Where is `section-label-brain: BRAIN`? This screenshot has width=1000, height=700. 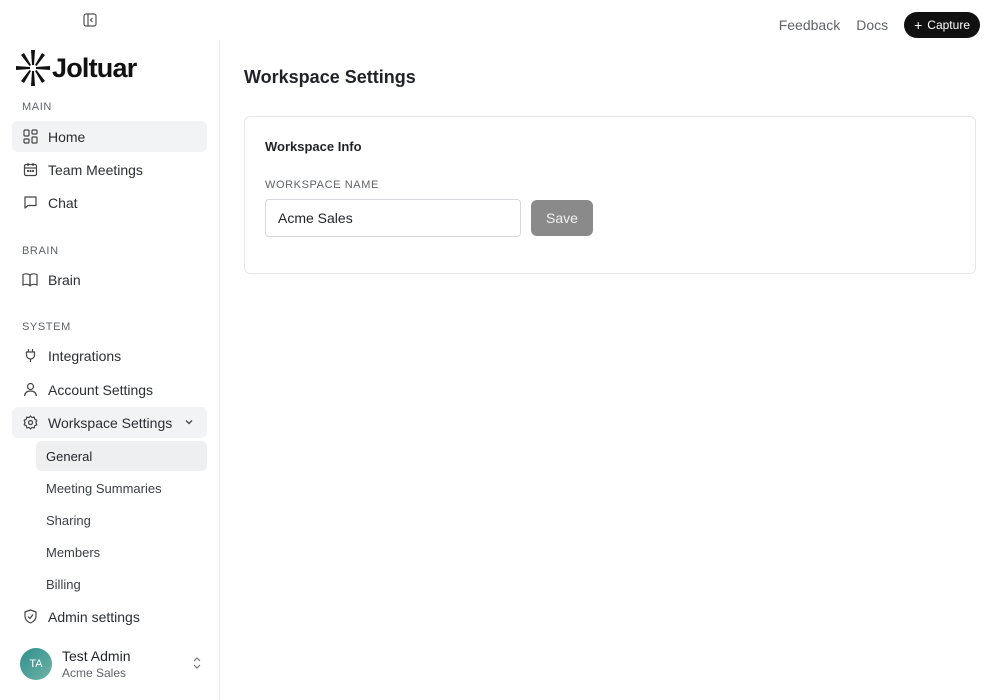
section-label-brain: BRAIN is located at coordinates (40, 251).